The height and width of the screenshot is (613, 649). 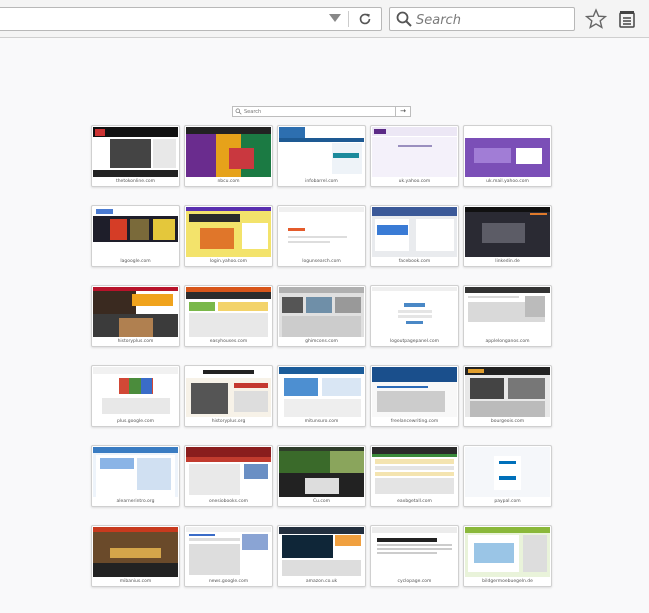 What do you see at coordinates (627, 19) in the screenshot?
I see `reading-list-icon` at bounding box center [627, 19].